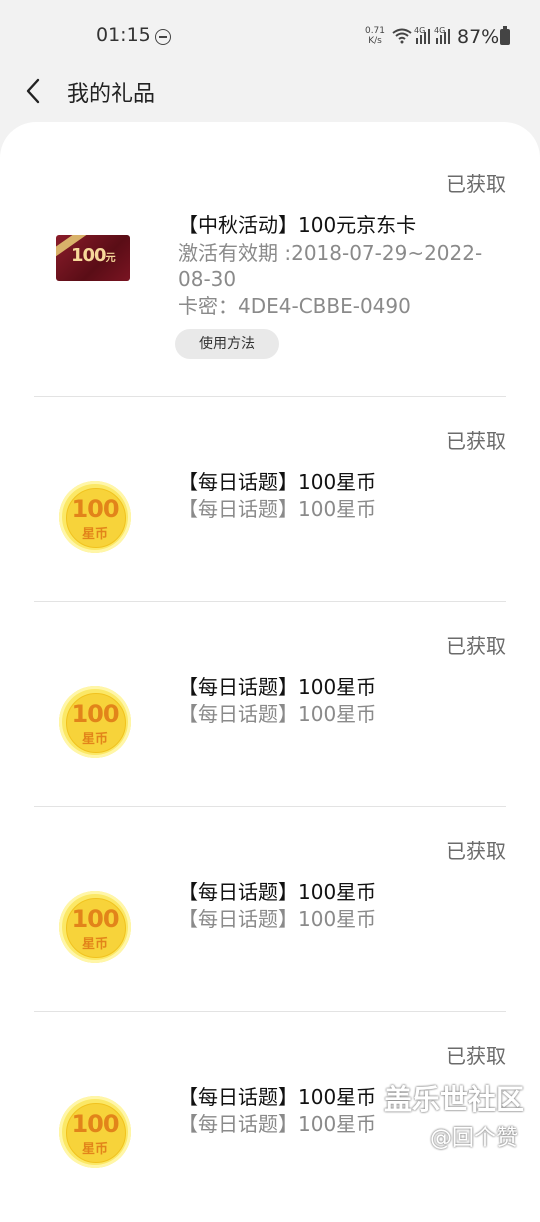  Describe the element at coordinates (111, 94) in the screenshot. I see `page-title: 我的礼品` at that location.